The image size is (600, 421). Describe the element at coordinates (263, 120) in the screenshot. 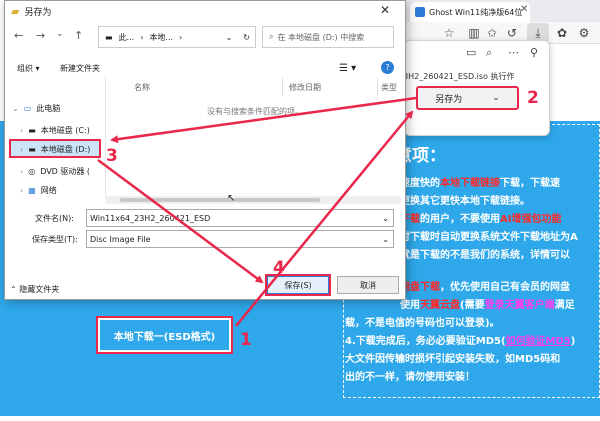

I see `arrow-step2-to-disk-d` at that location.